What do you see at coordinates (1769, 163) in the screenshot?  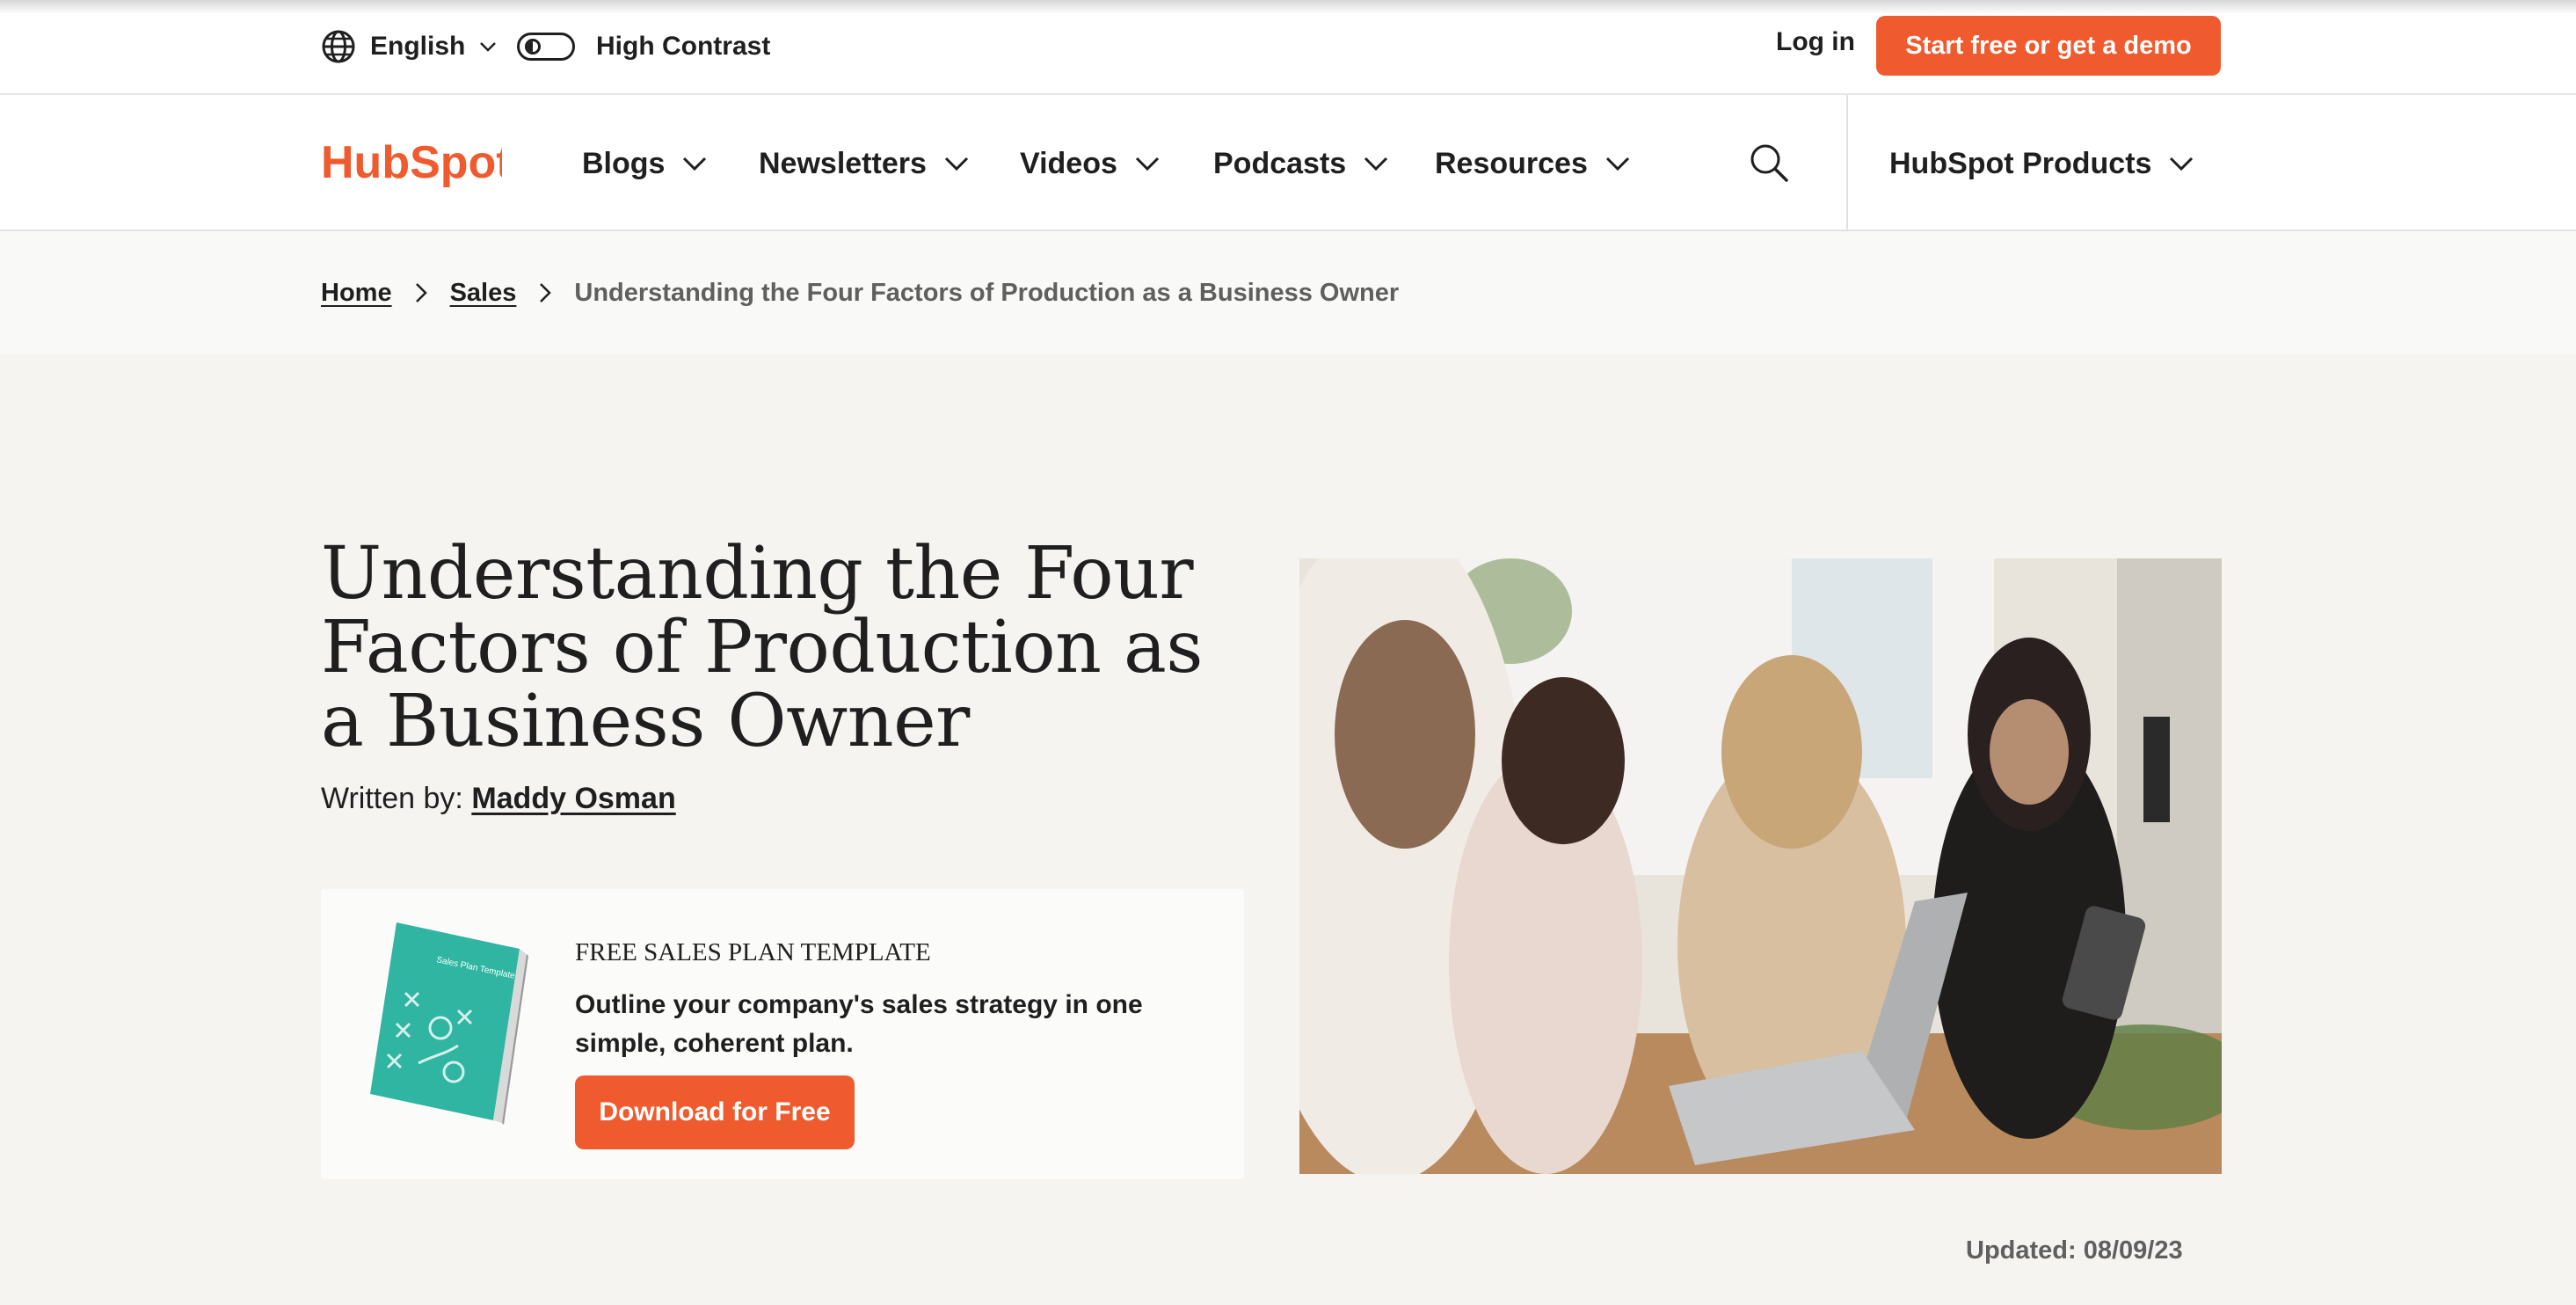 I see `search-icon` at bounding box center [1769, 163].